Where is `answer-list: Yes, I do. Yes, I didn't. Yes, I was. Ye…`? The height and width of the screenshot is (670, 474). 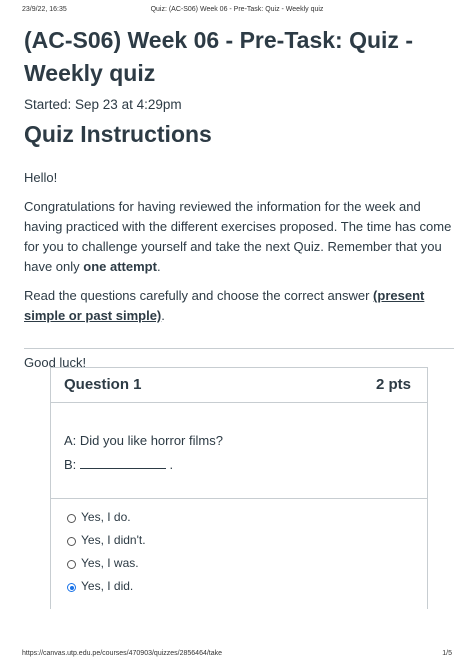
answer-list: Yes, I do. Yes, I didn't. Yes, I was. Ye… is located at coordinates (239, 548).